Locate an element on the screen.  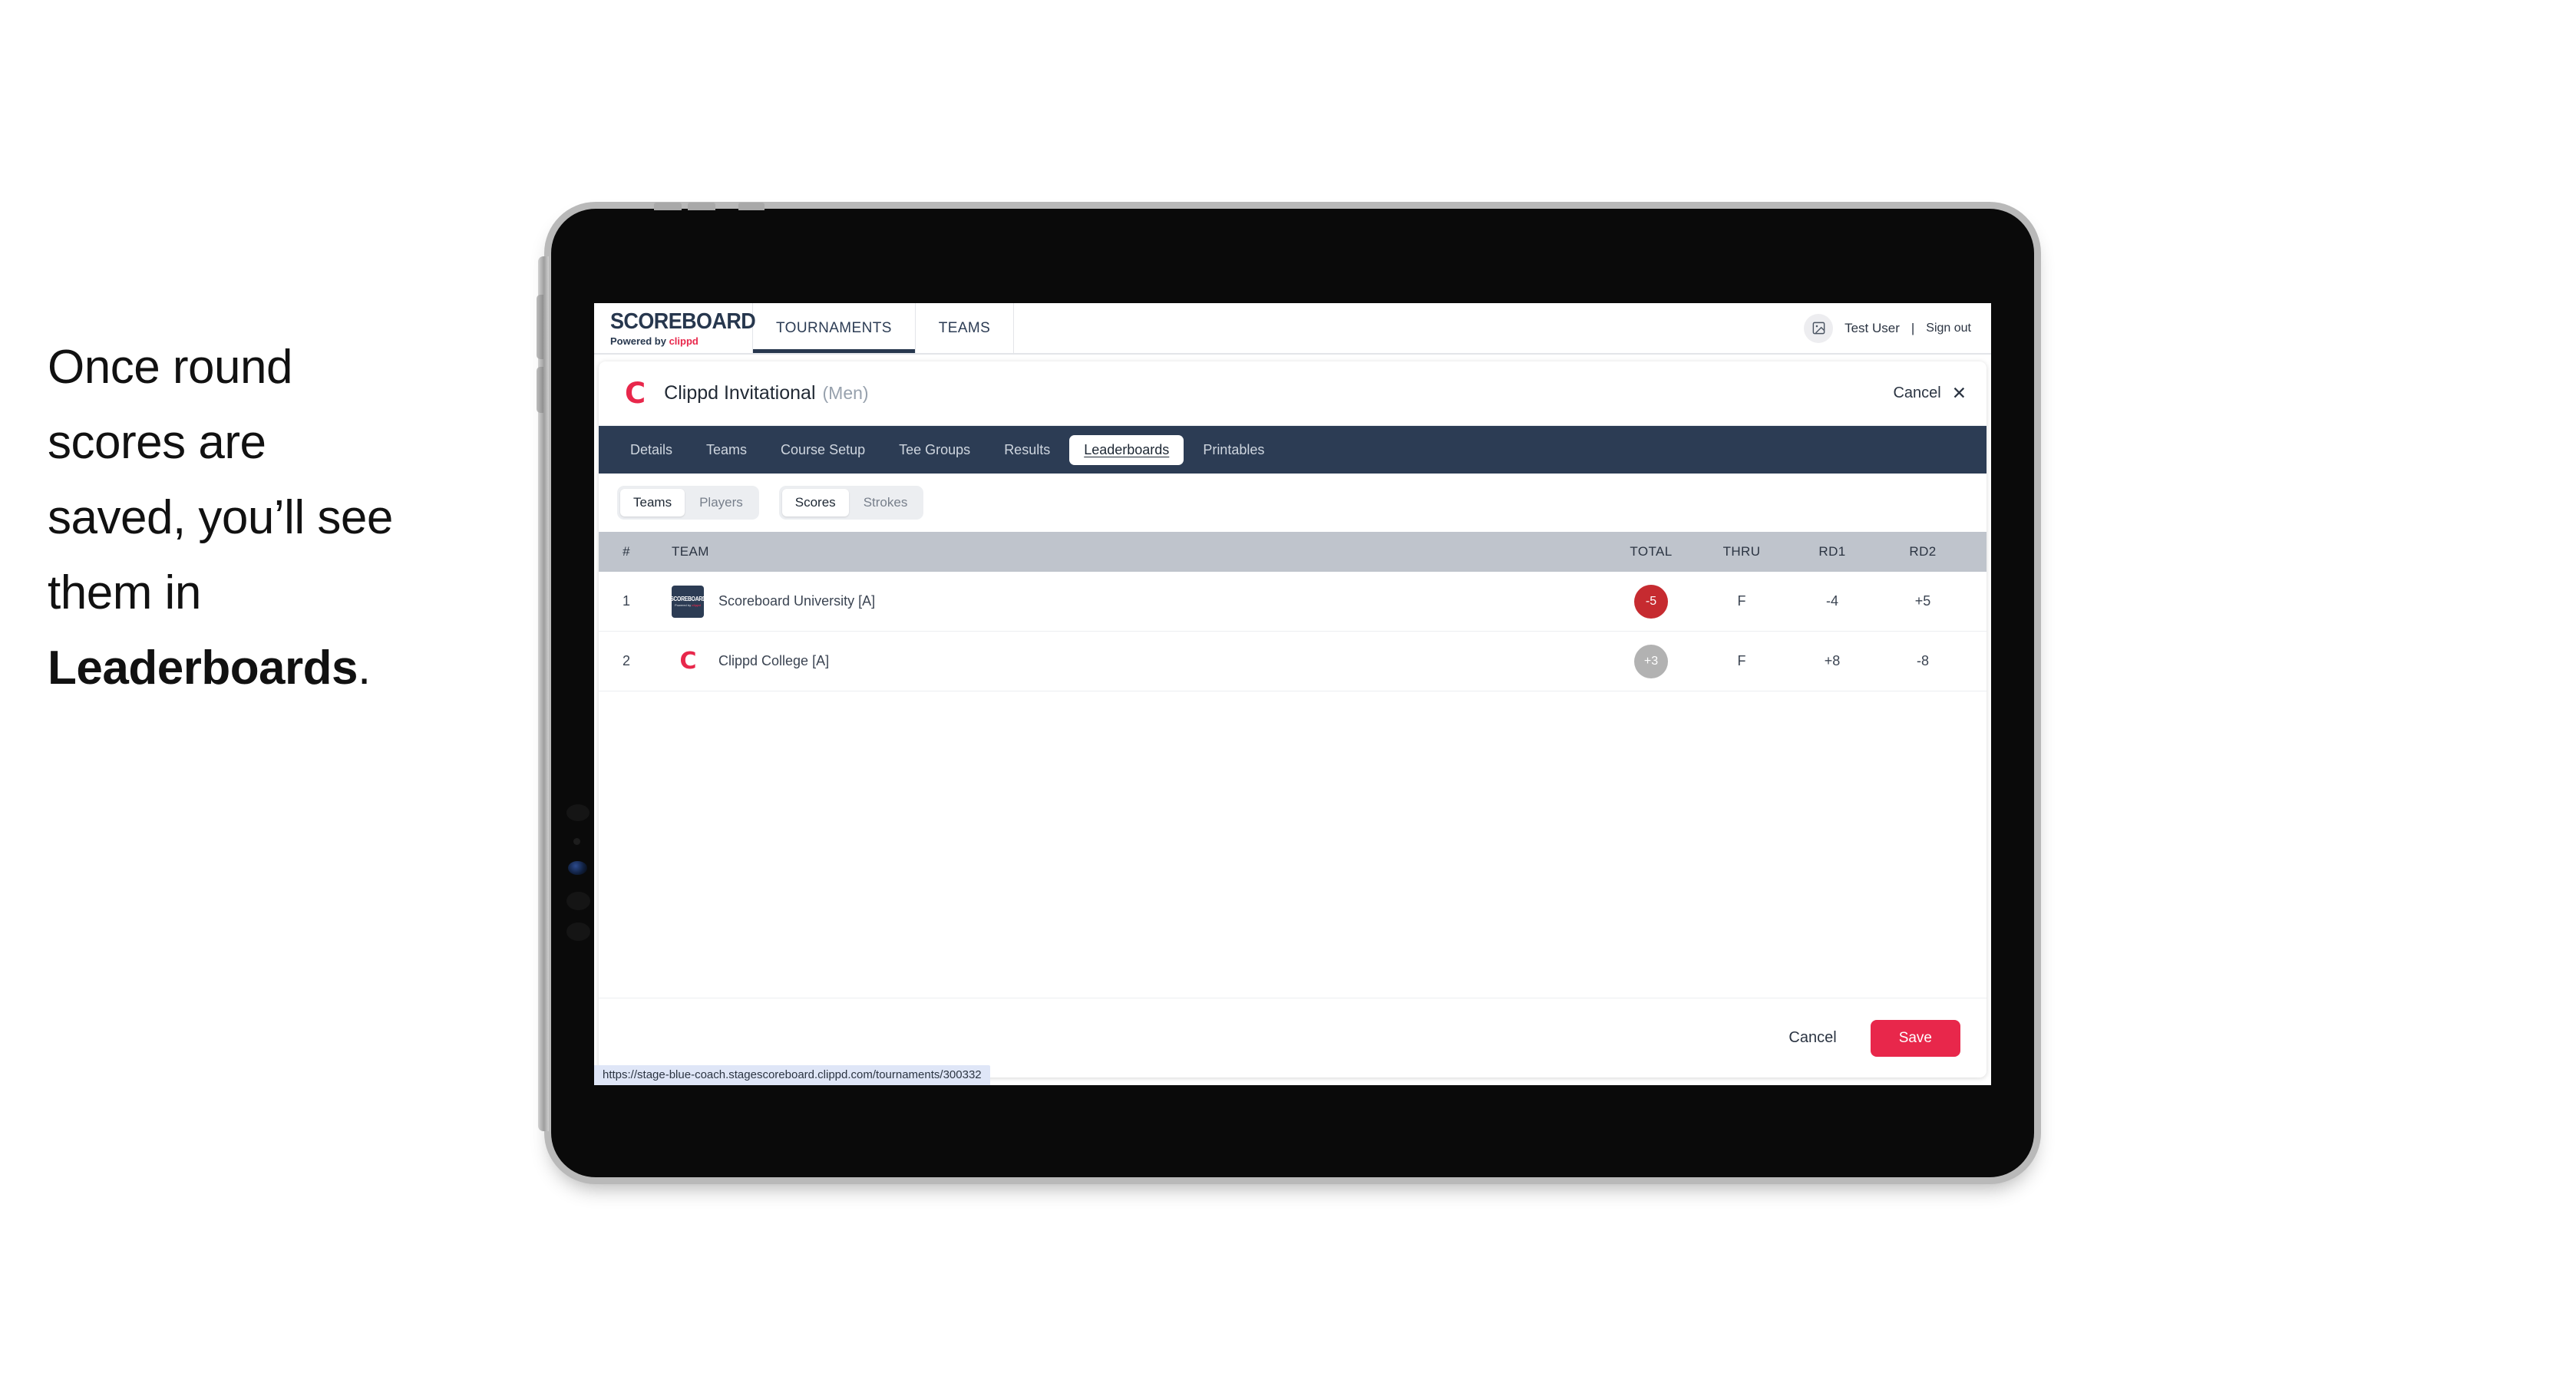
section-tab-details: Details is located at coordinates (651, 450).